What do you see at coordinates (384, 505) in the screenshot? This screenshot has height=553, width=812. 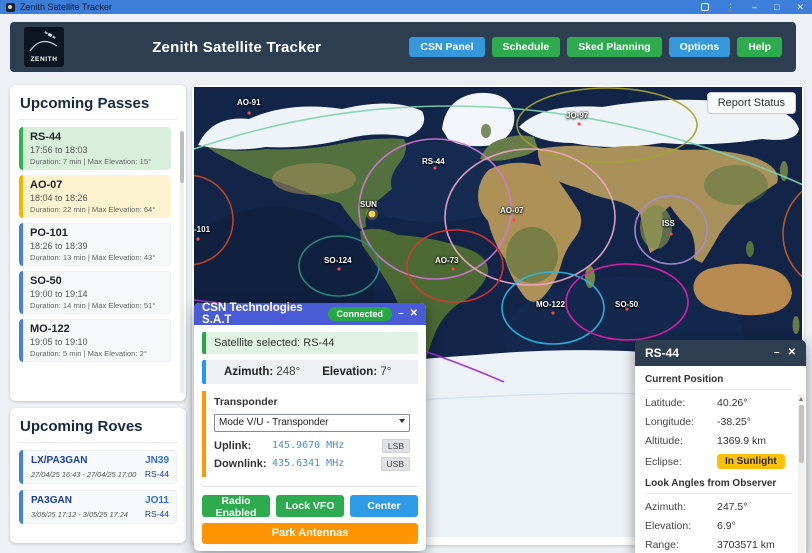 I see `center-button: Center` at bounding box center [384, 505].